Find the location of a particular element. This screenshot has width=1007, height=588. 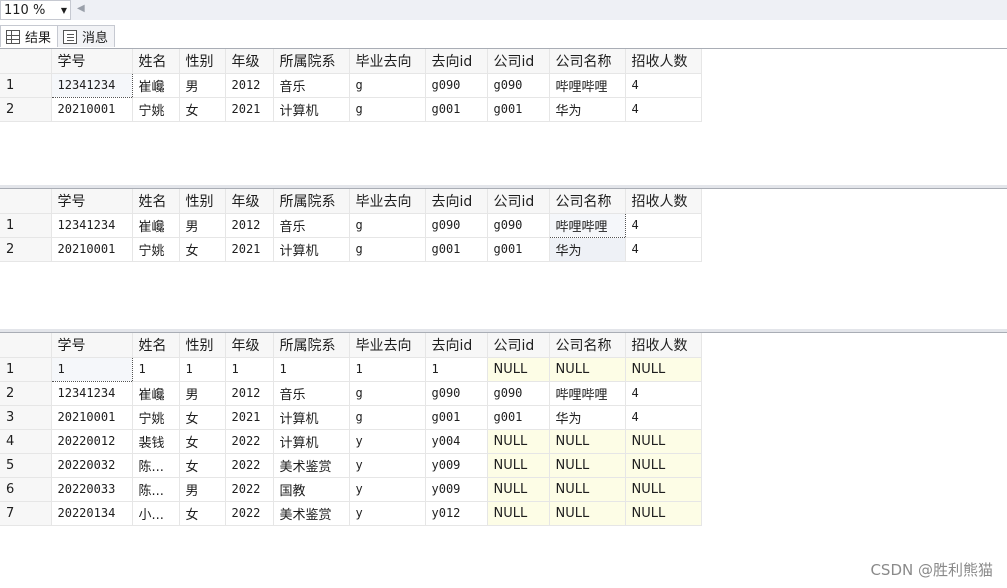

table-row: 6 20220033 陈... 男 2022 国教 y y009 NULL NULL NULL is located at coordinates (351, 489).